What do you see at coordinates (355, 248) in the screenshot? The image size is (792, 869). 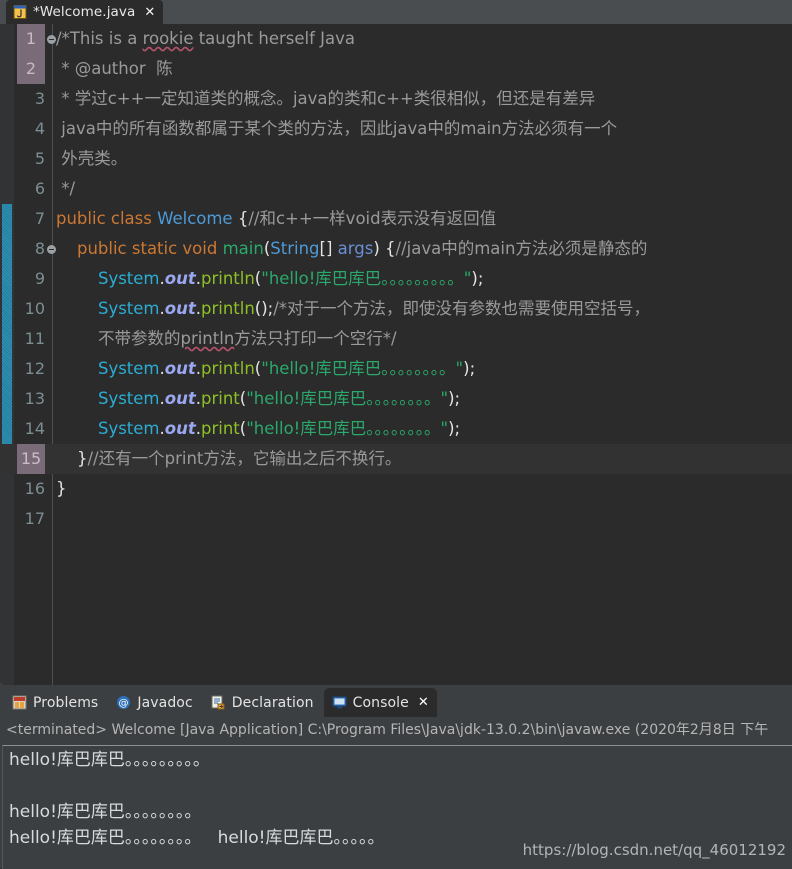 I see `token: args` at bounding box center [355, 248].